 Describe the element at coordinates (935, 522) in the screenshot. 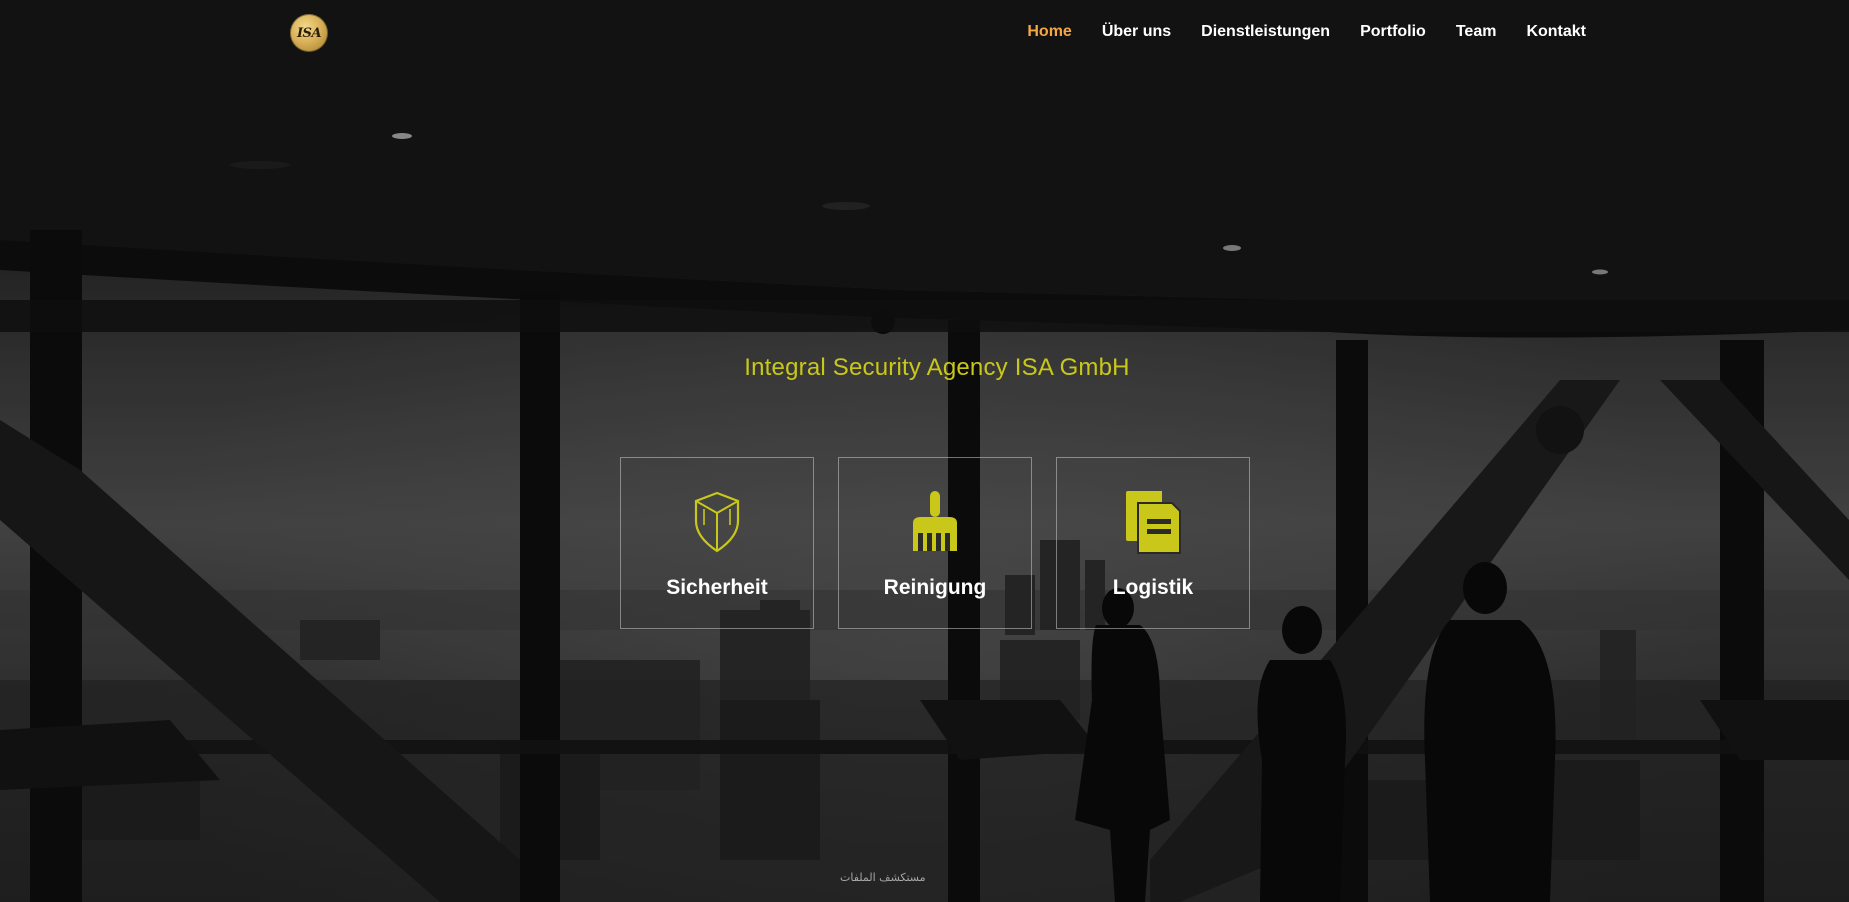

I see `broom-icon` at that location.